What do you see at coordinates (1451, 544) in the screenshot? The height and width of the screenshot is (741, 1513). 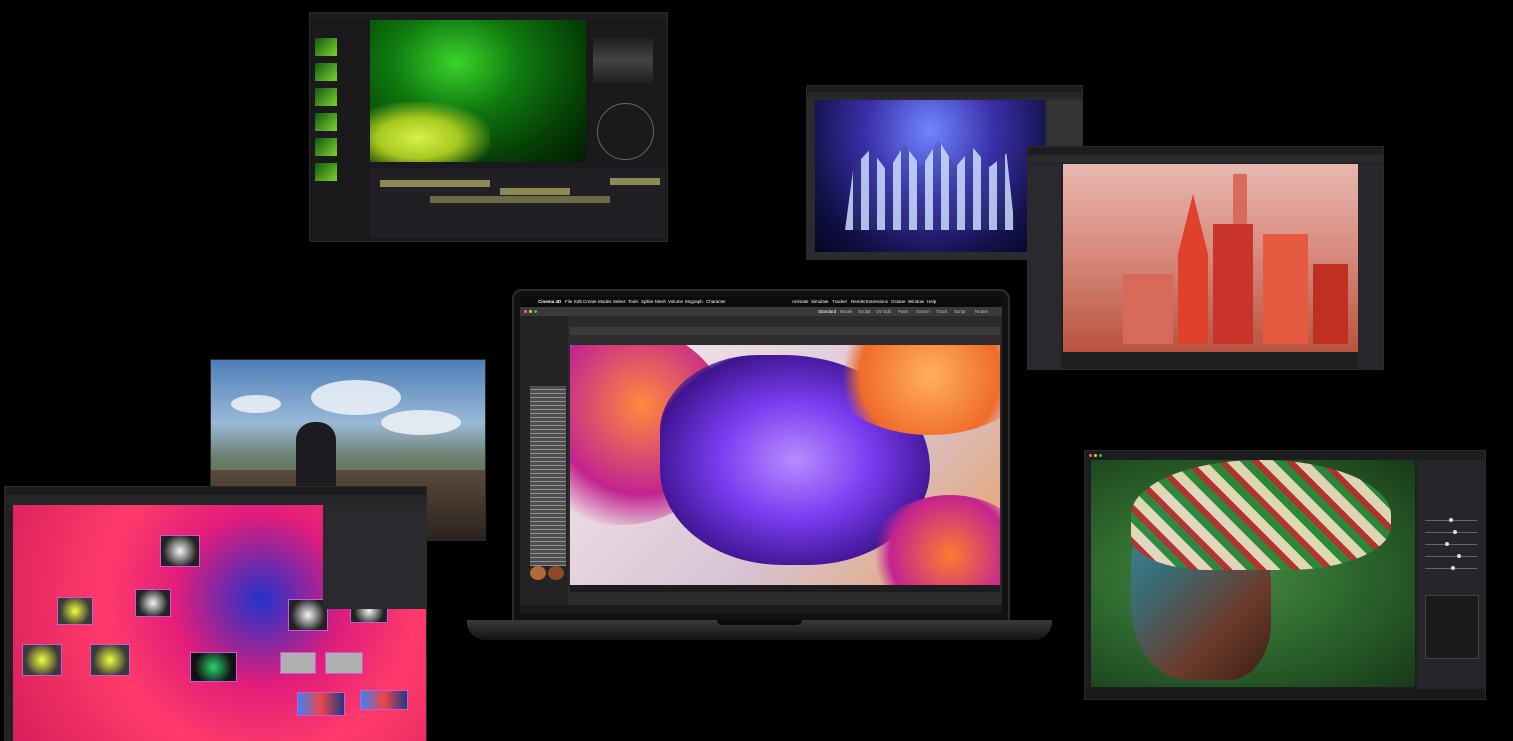 I see `highlights-slider` at bounding box center [1451, 544].